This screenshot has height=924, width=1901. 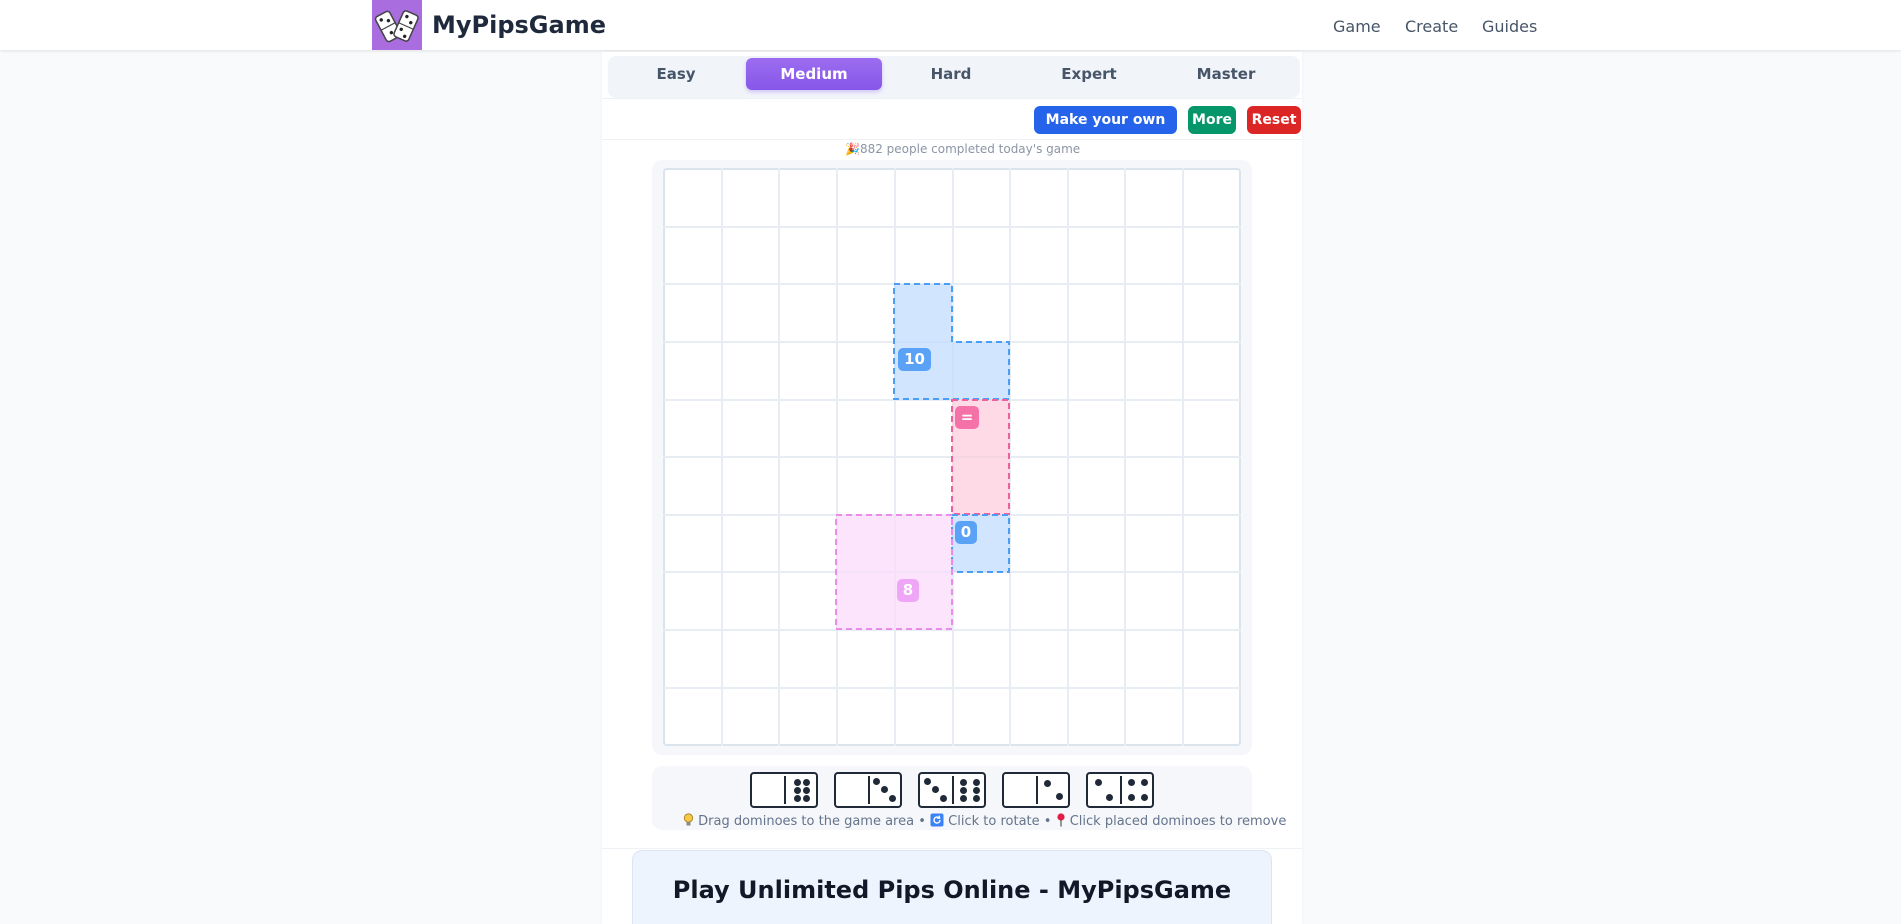 I want to click on region-label-badge: 0, so click(x=966, y=532).